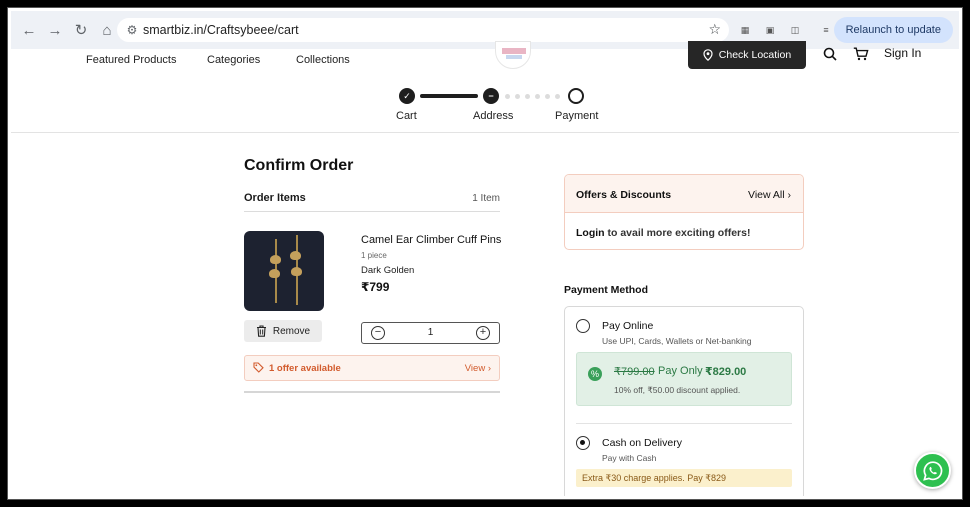 Image resolution: width=970 pixels, height=507 pixels. I want to click on site-nav: Featured Products Categories Collections, so click(485, 60).